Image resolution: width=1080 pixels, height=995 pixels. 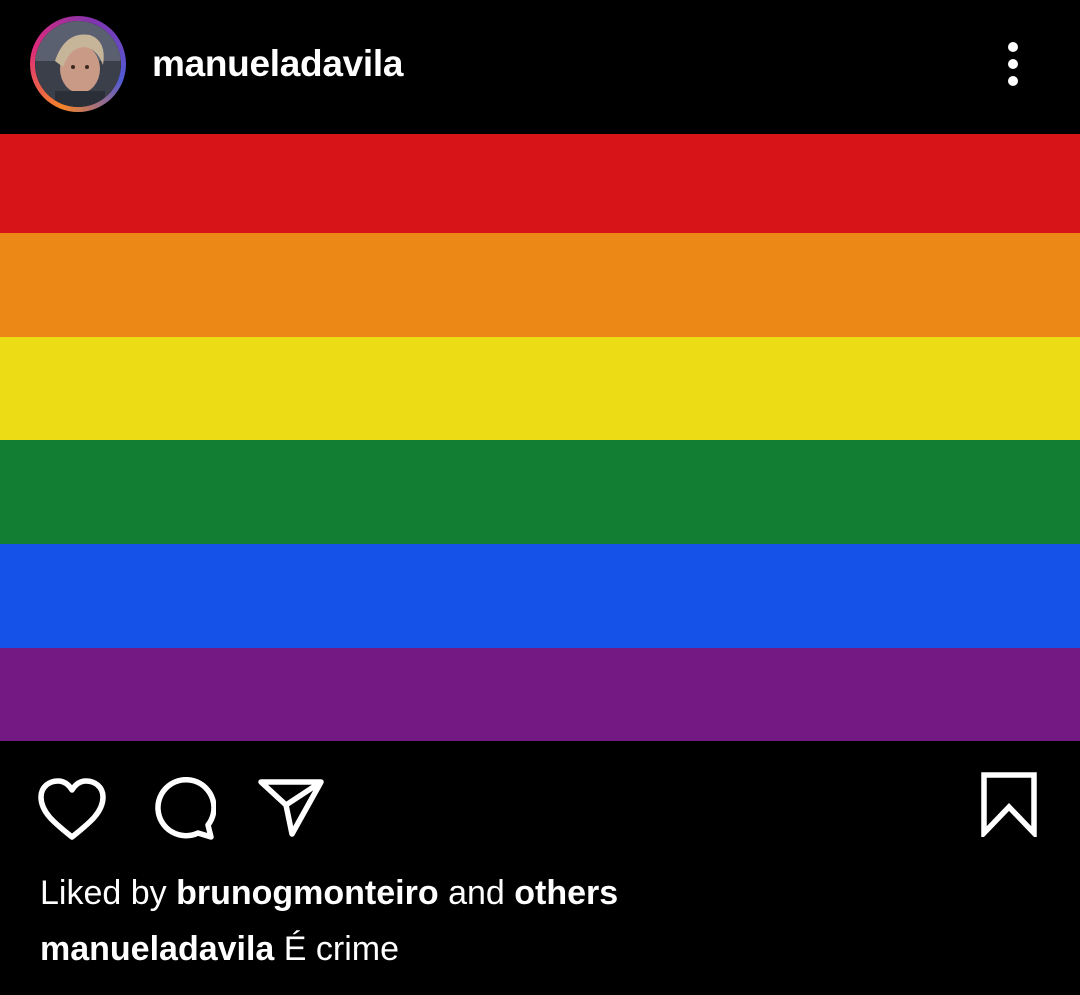 I want to click on comment-bubble-icon, so click(x=183, y=808).